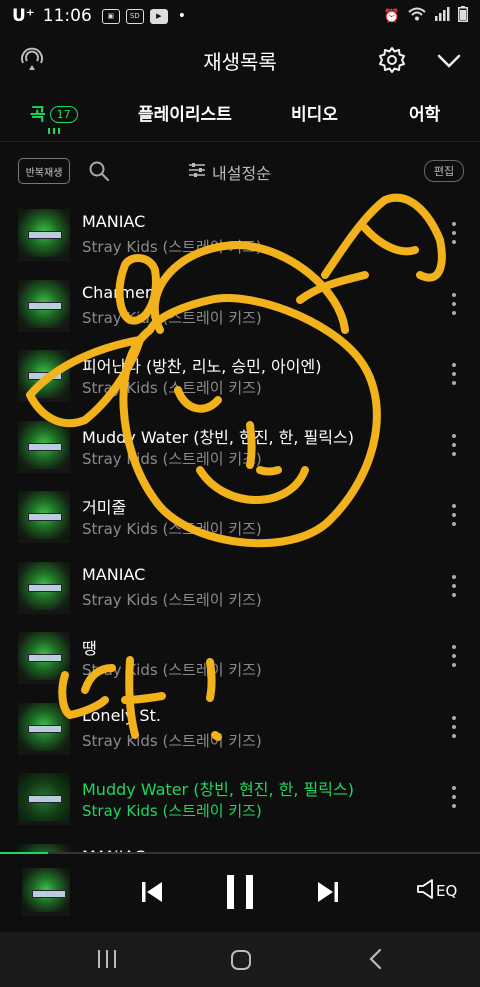 This screenshot has width=480, height=987. I want to click on sort-button: 내설정순, so click(229, 172).